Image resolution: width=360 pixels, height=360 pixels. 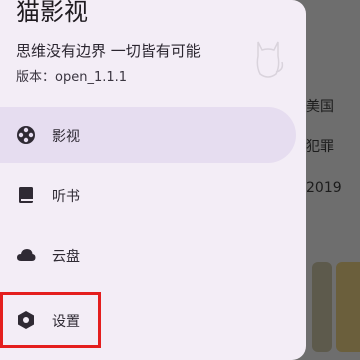 What do you see at coordinates (66, 197) in the screenshot?
I see `nav-item-label: 听书` at bounding box center [66, 197].